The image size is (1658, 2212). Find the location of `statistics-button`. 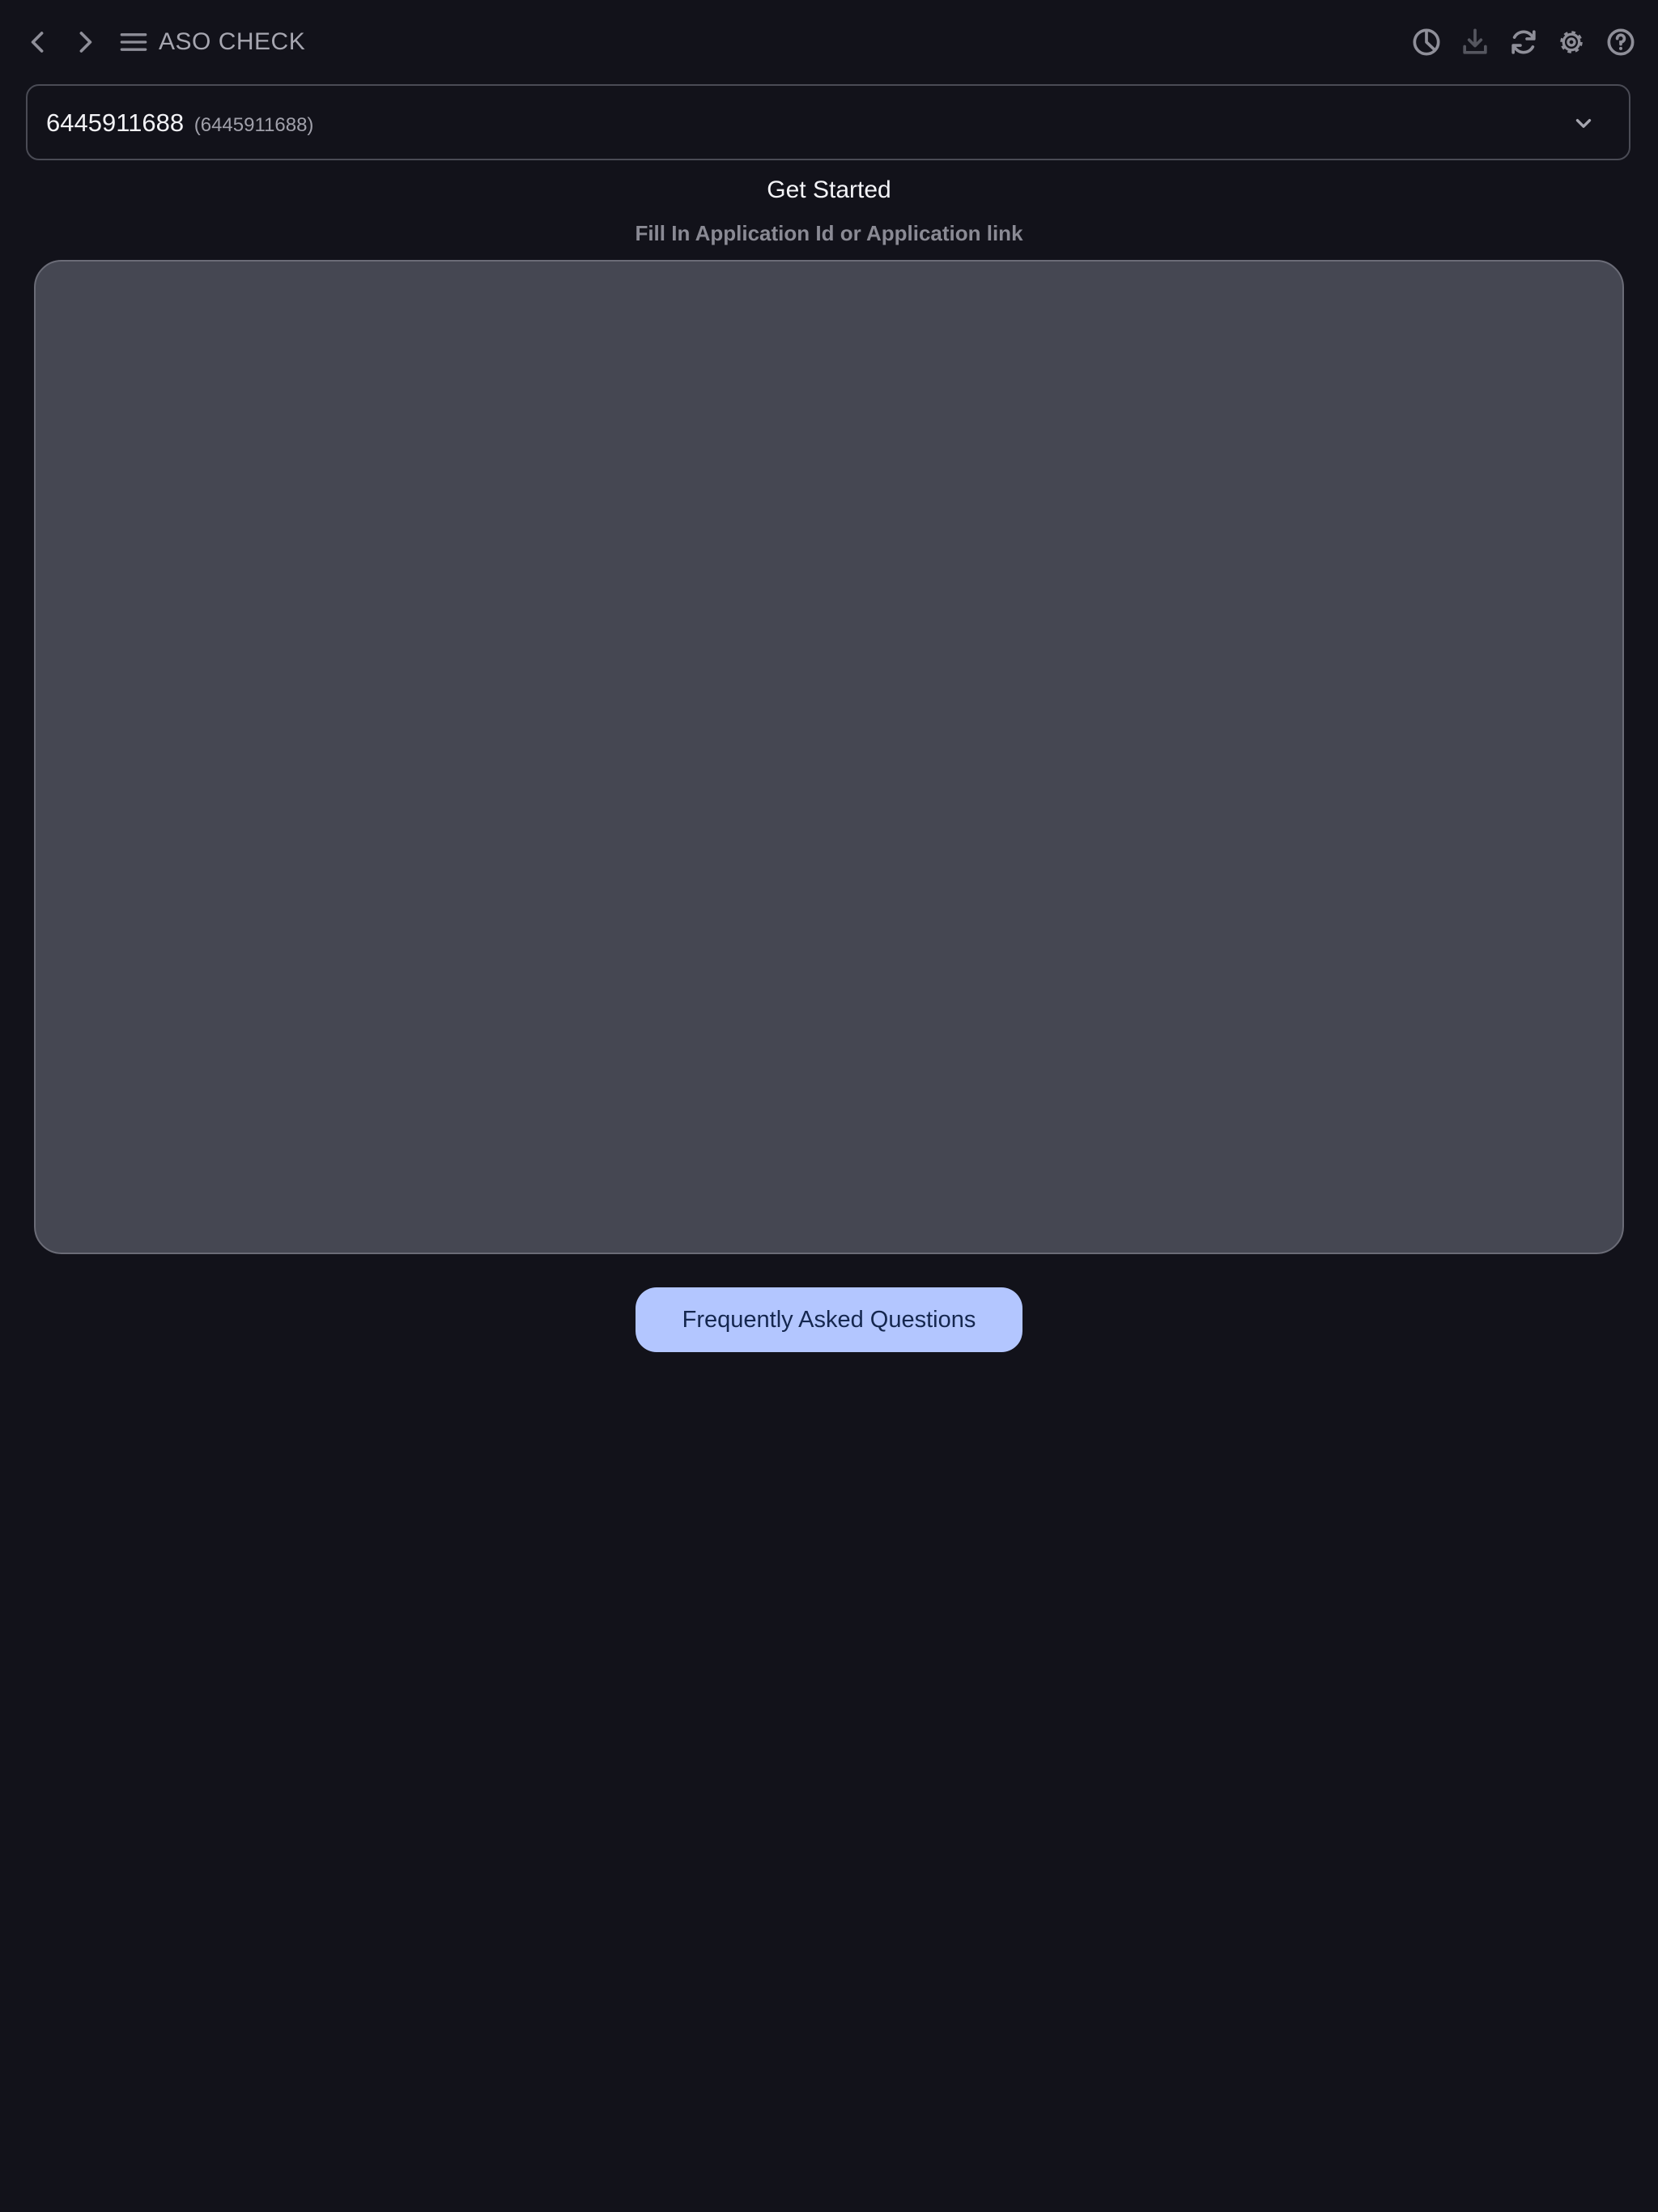

statistics-button is located at coordinates (1426, 42).